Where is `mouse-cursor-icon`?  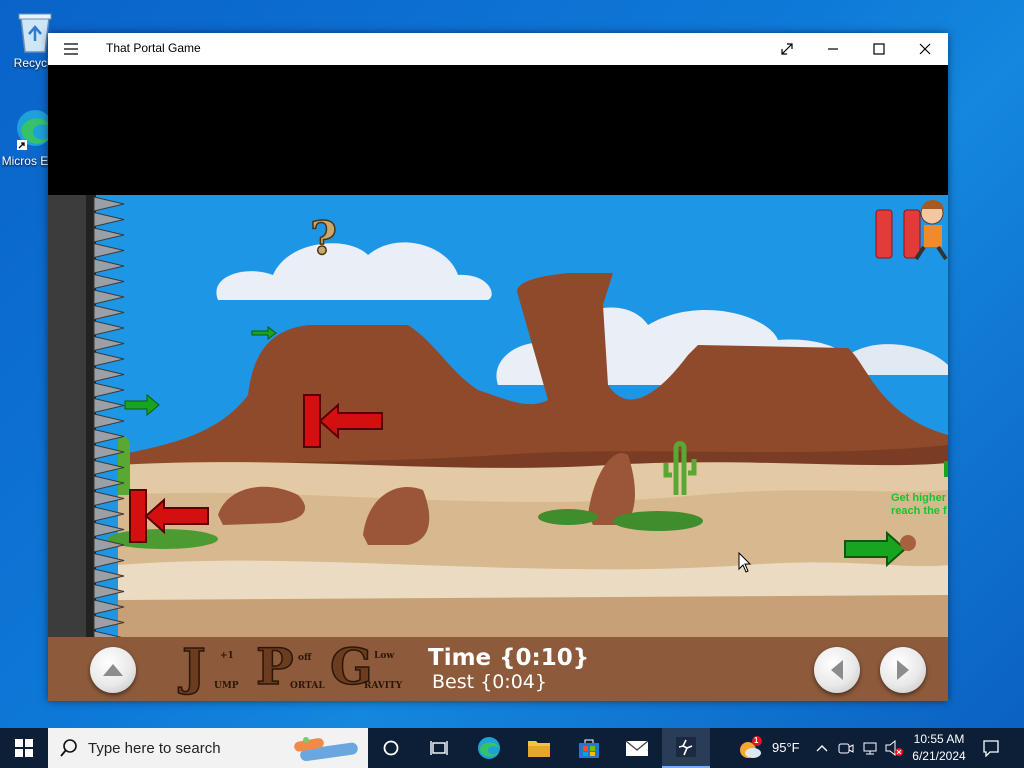 mouse-cursor-icon is located at coordinates (745, 562).